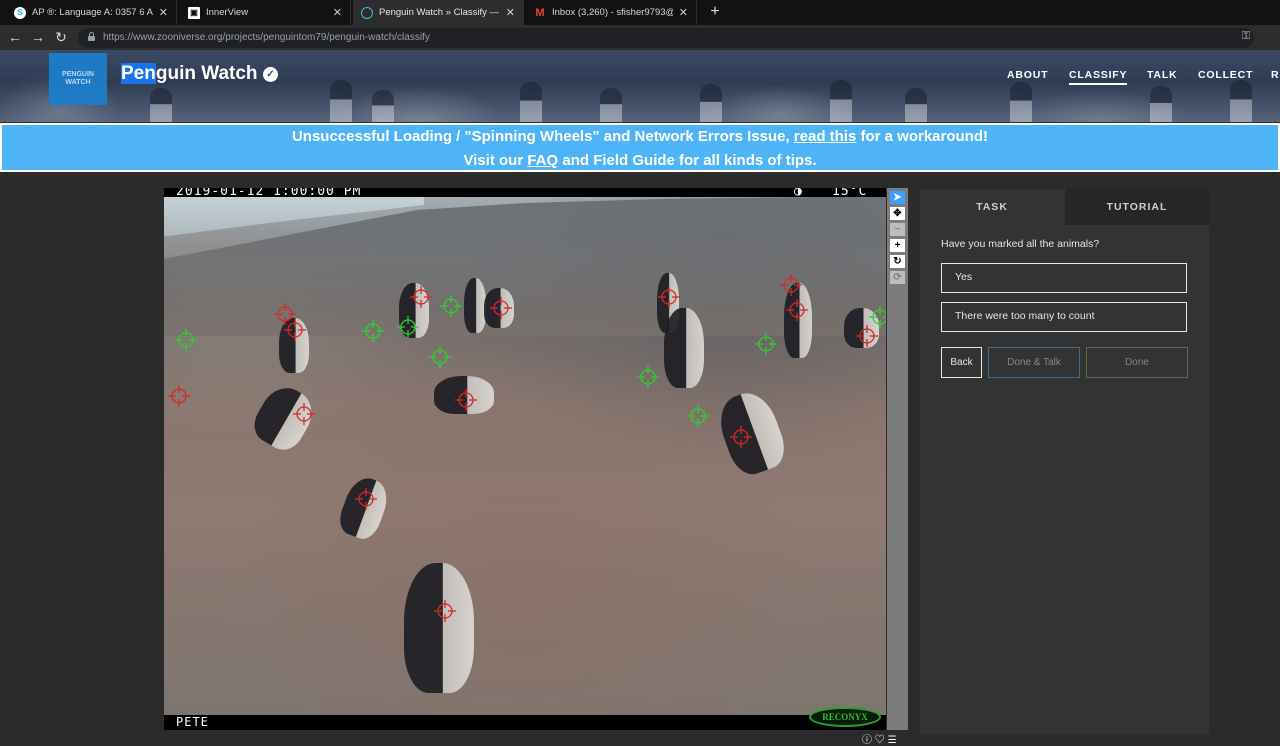  I want to click on answer-yes: Yes, so click(1064, 278).